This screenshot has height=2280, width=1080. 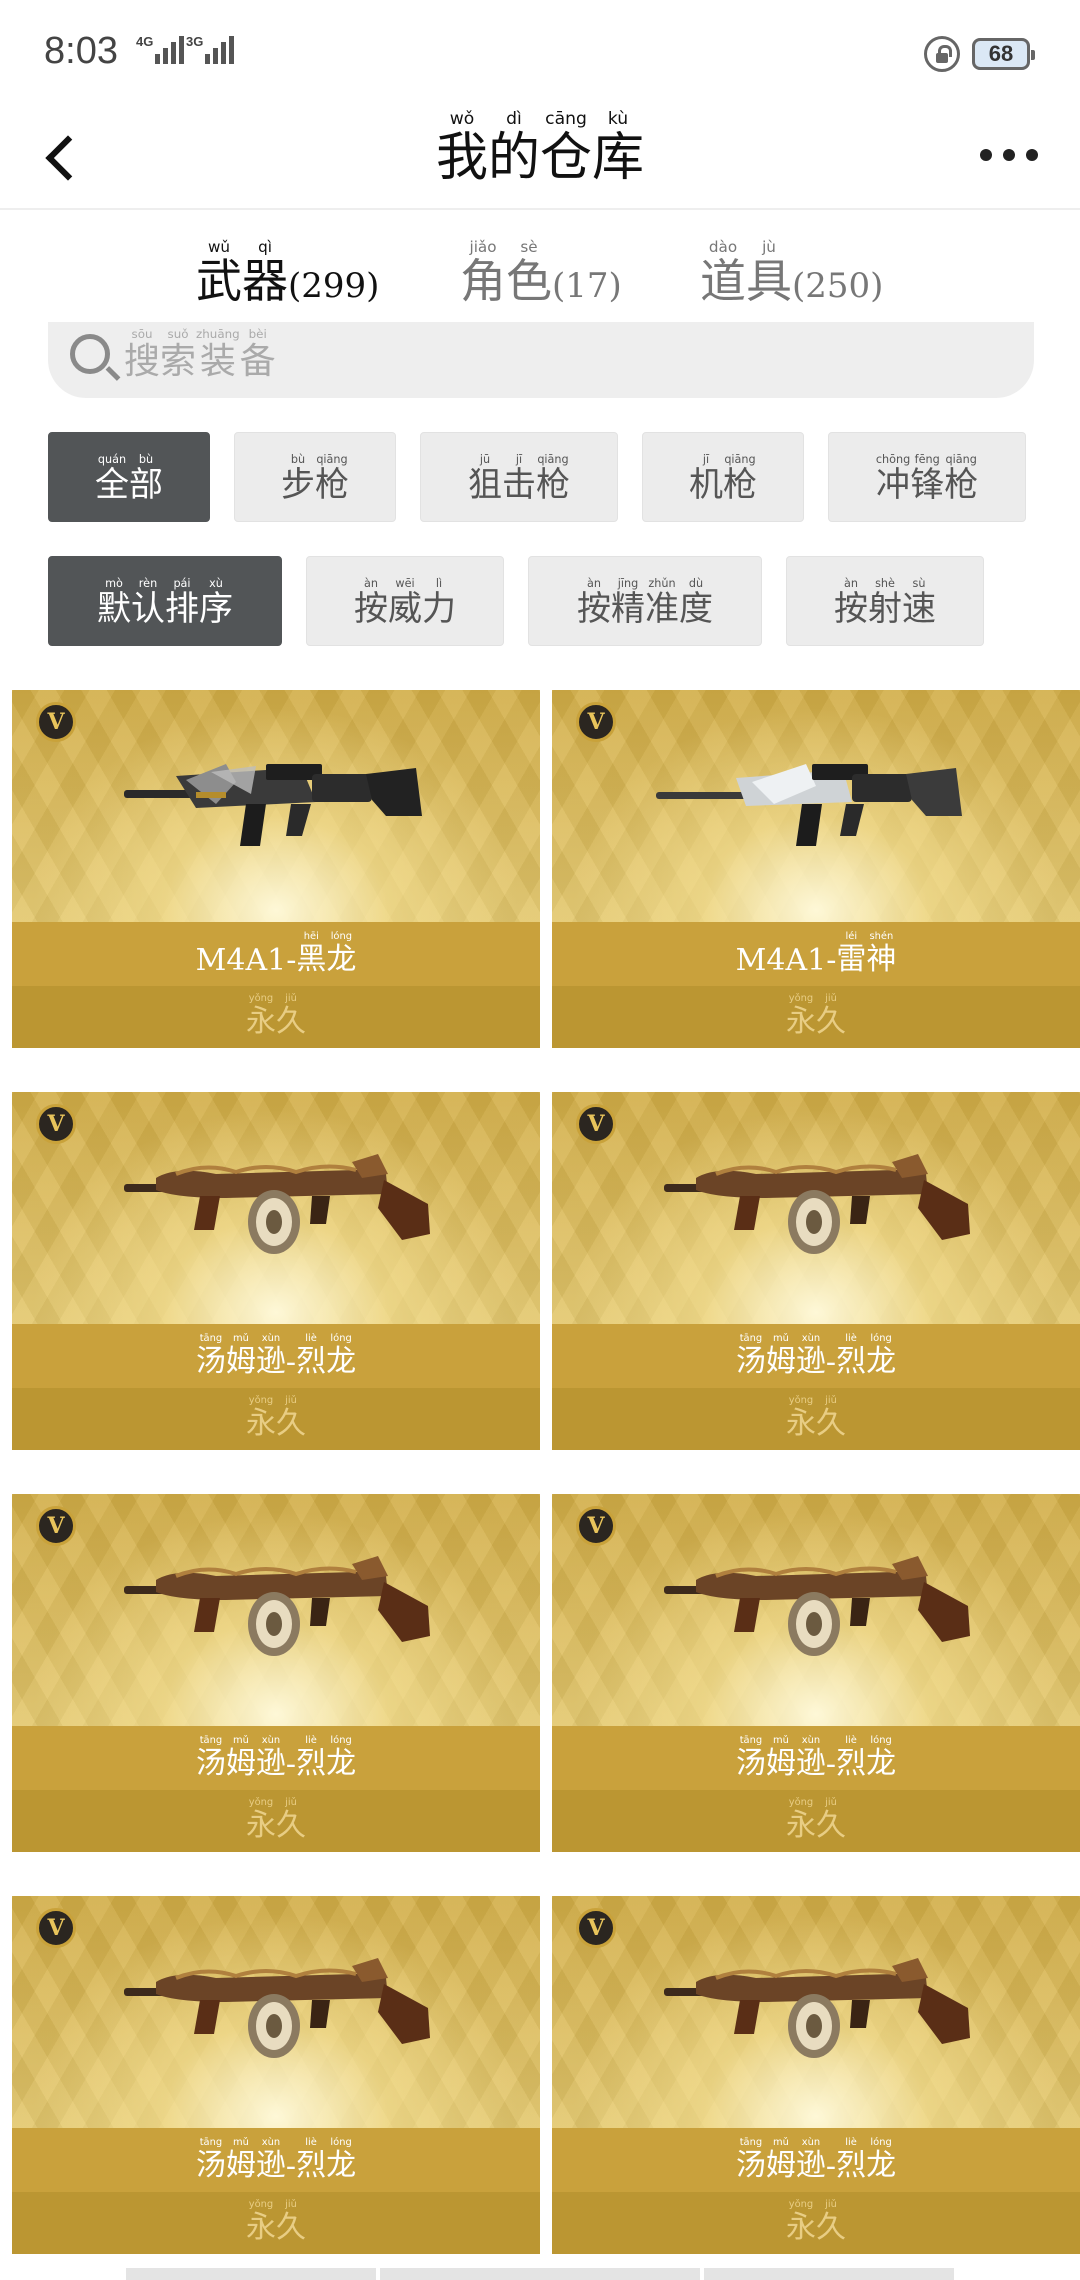 I want to click on search-placeholder-char: 搜sōu, so click(x=142, y=354).